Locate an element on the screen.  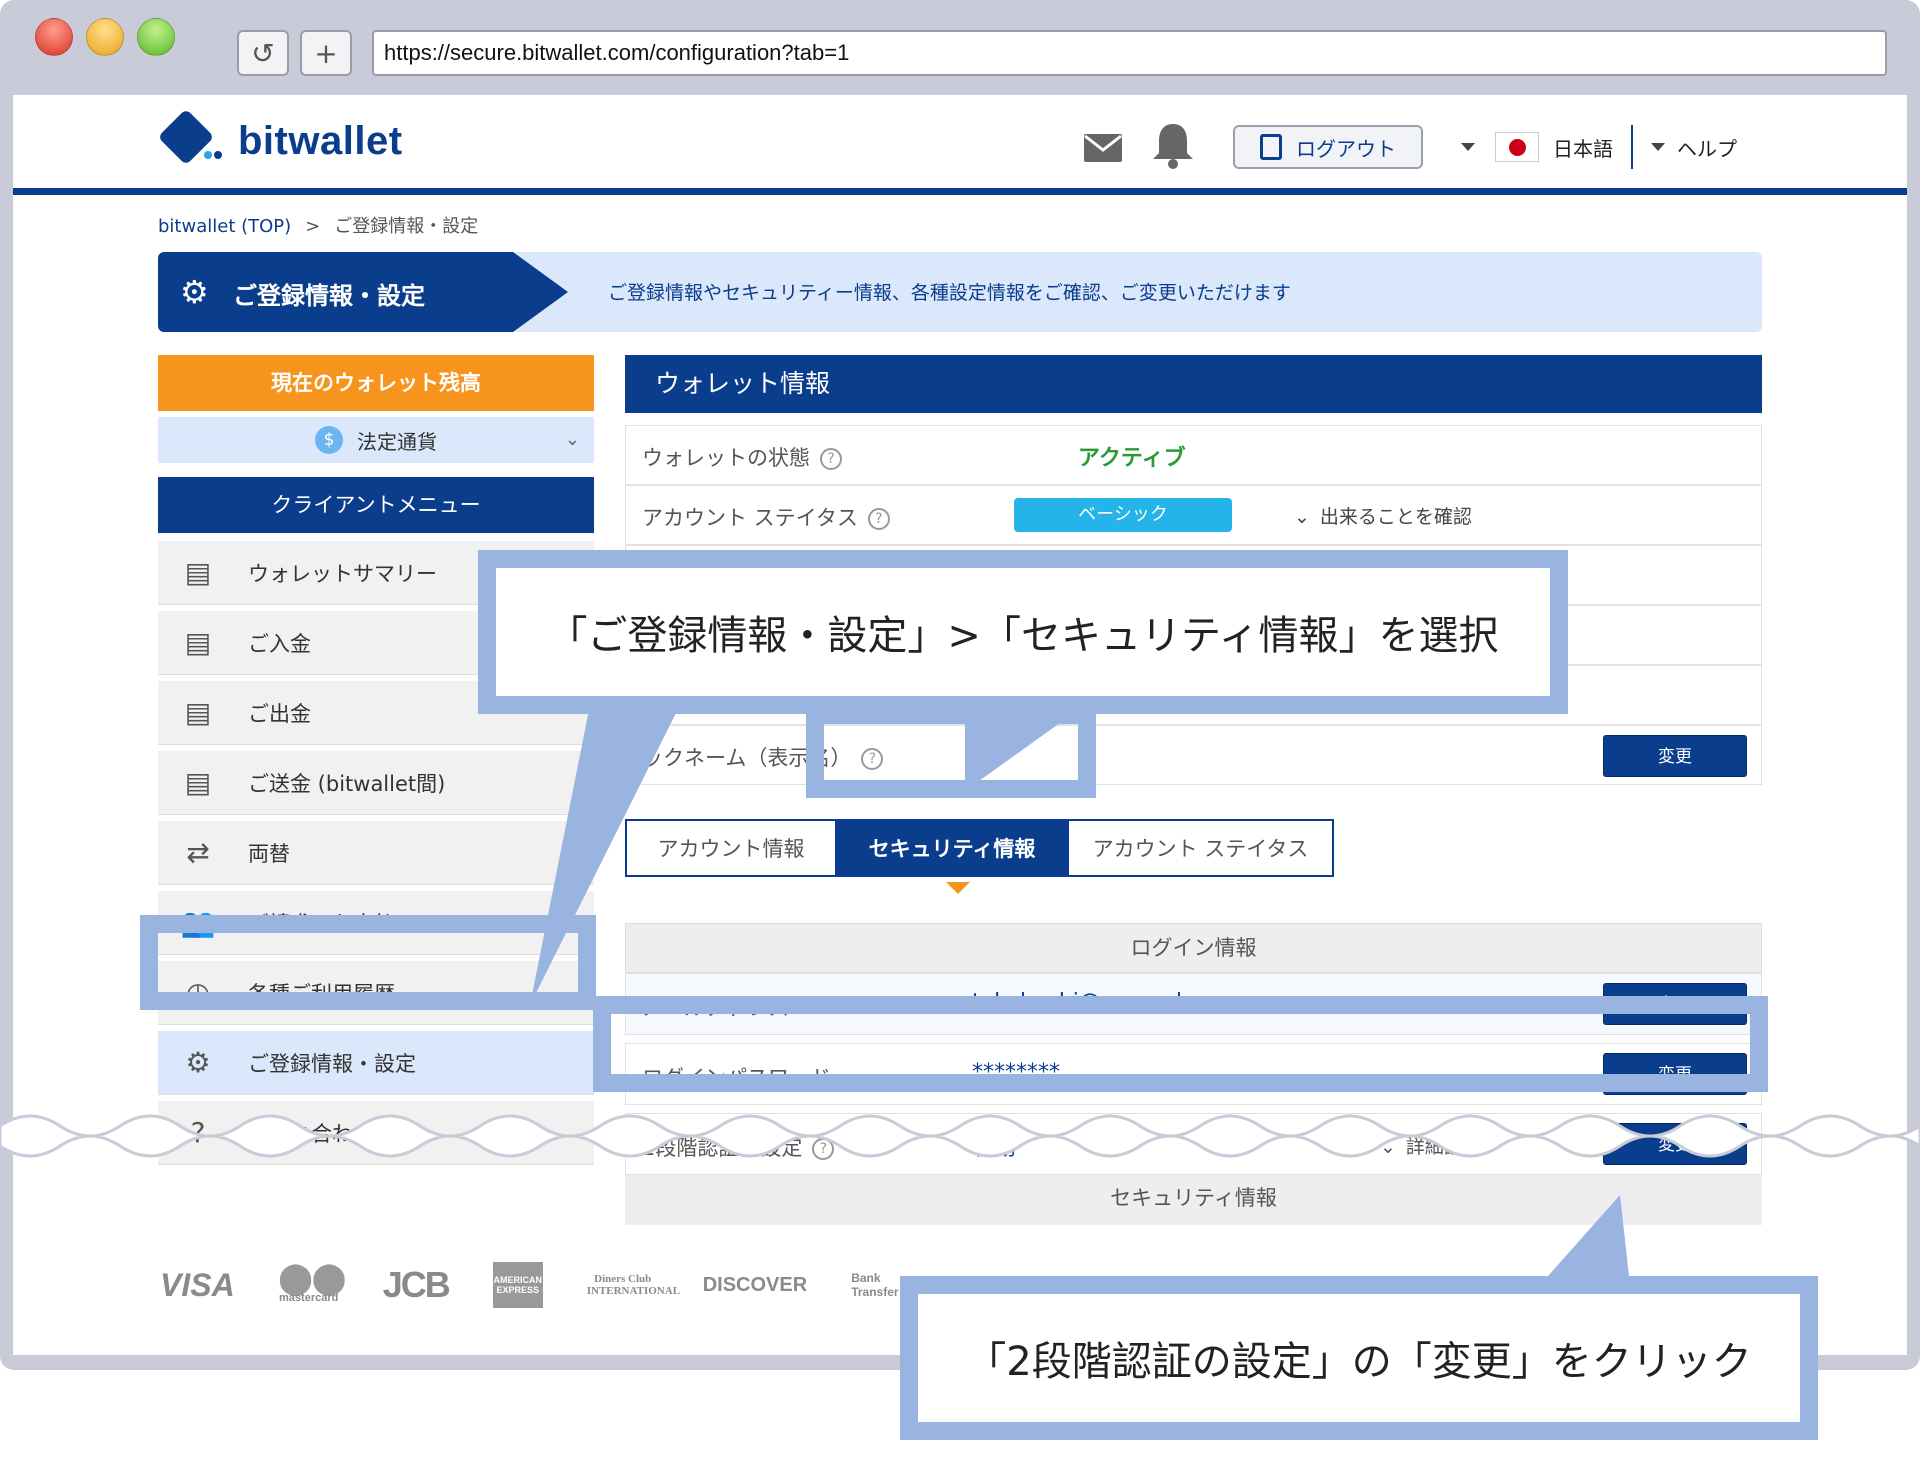
transfer-icon: ▤ is located at coordinates (198, 782).